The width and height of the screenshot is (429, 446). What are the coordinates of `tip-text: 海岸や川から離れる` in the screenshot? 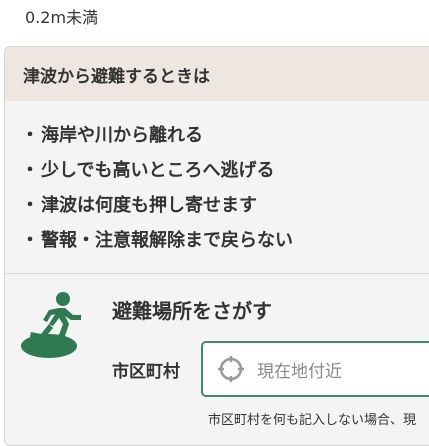 It's located at (122, 135).